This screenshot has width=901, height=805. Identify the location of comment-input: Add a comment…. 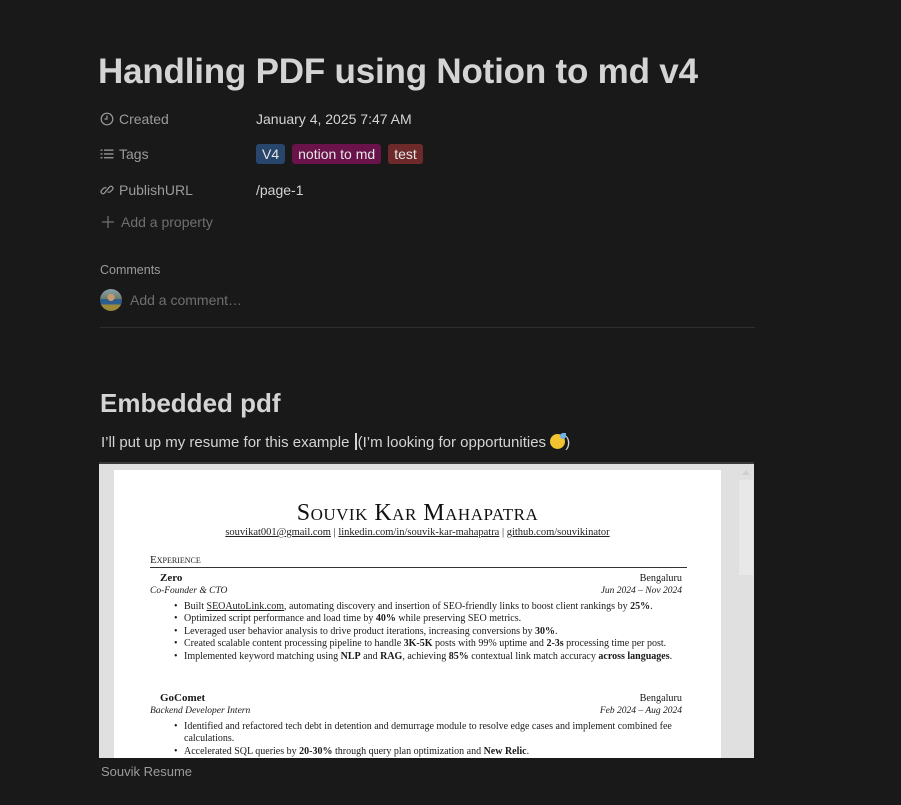
(186, 300).